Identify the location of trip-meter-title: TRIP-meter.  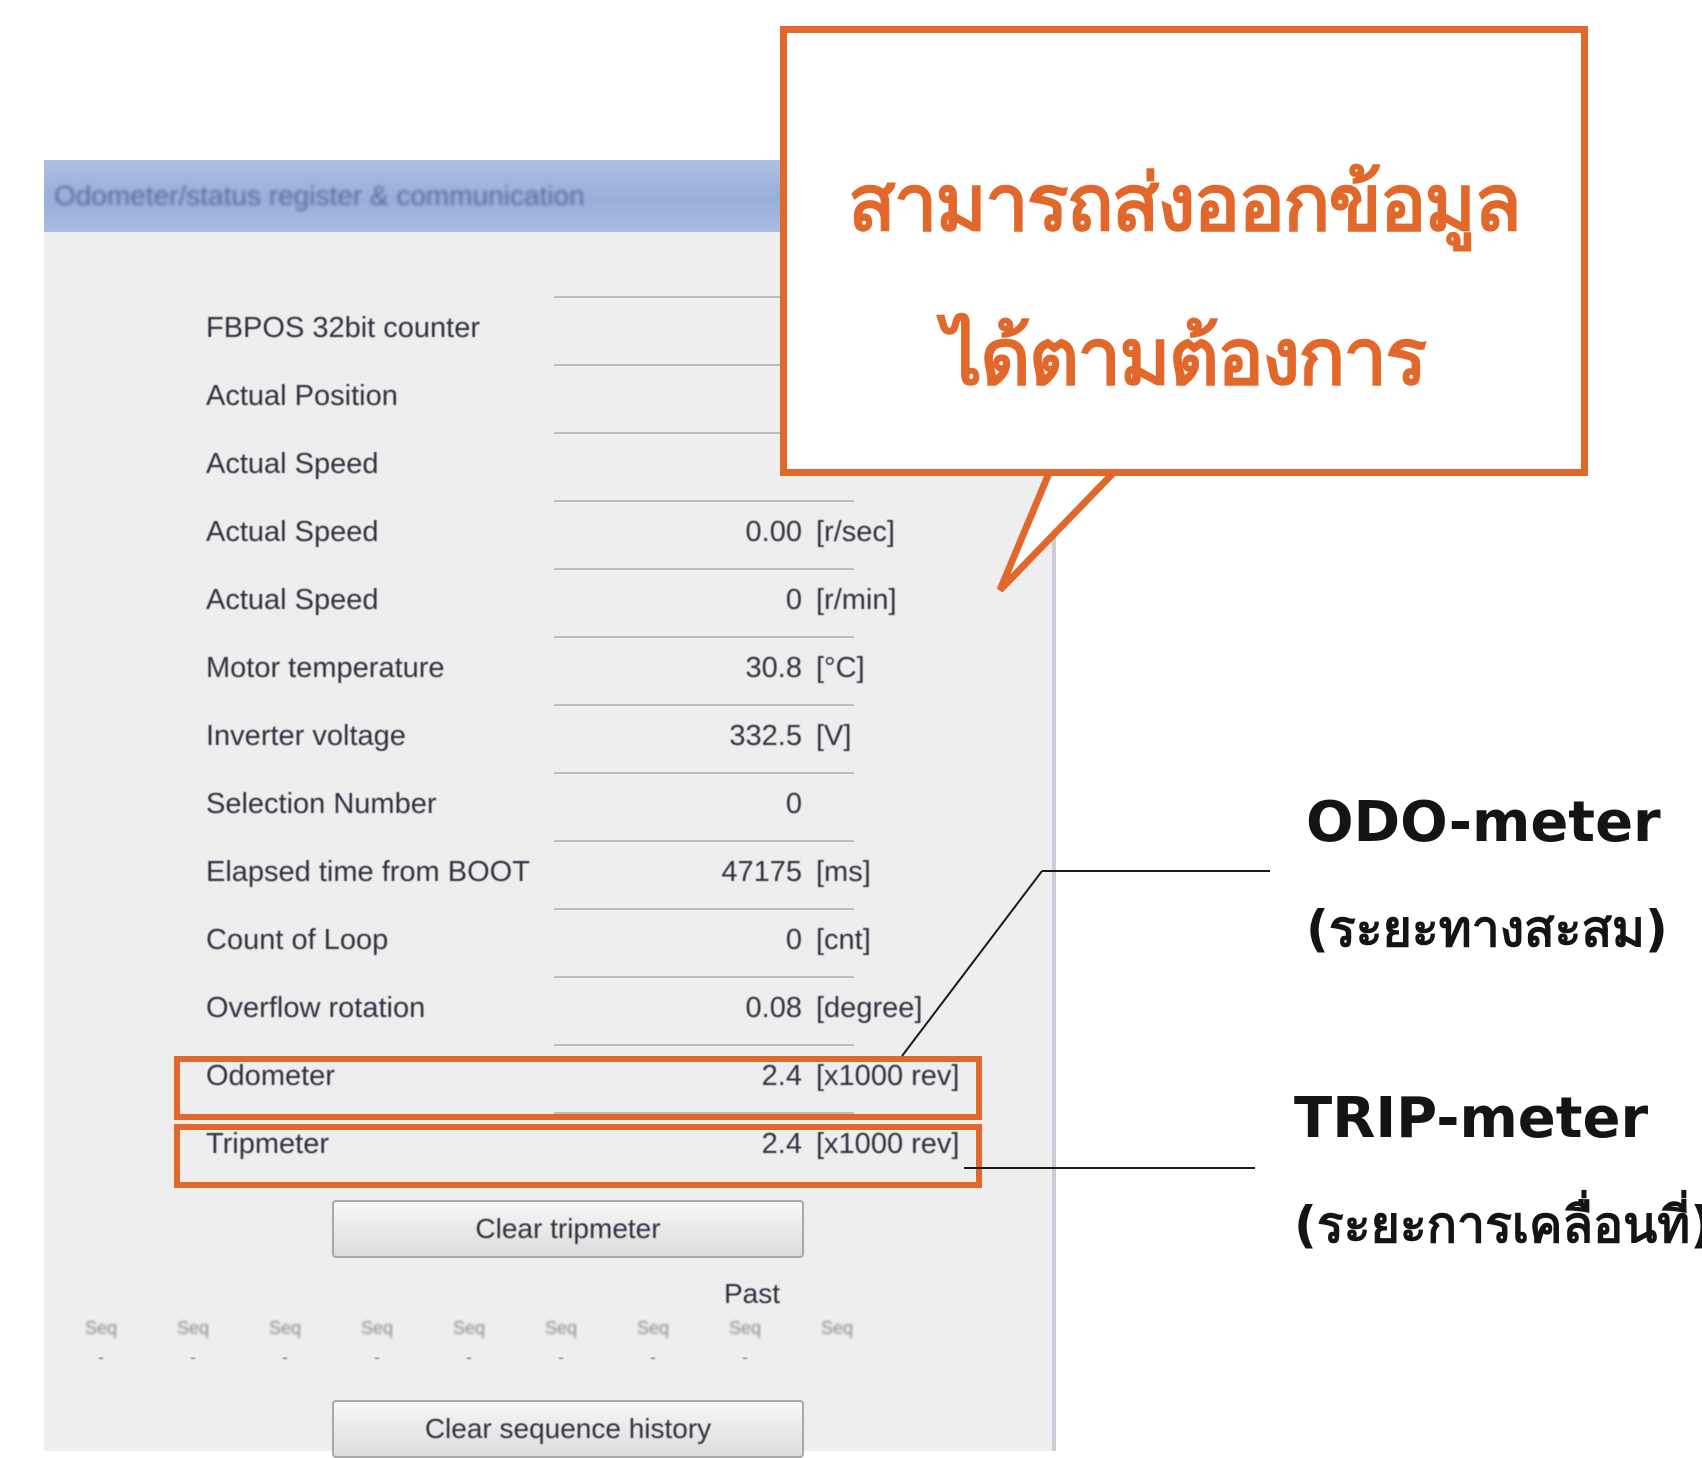
(1471, 1118).